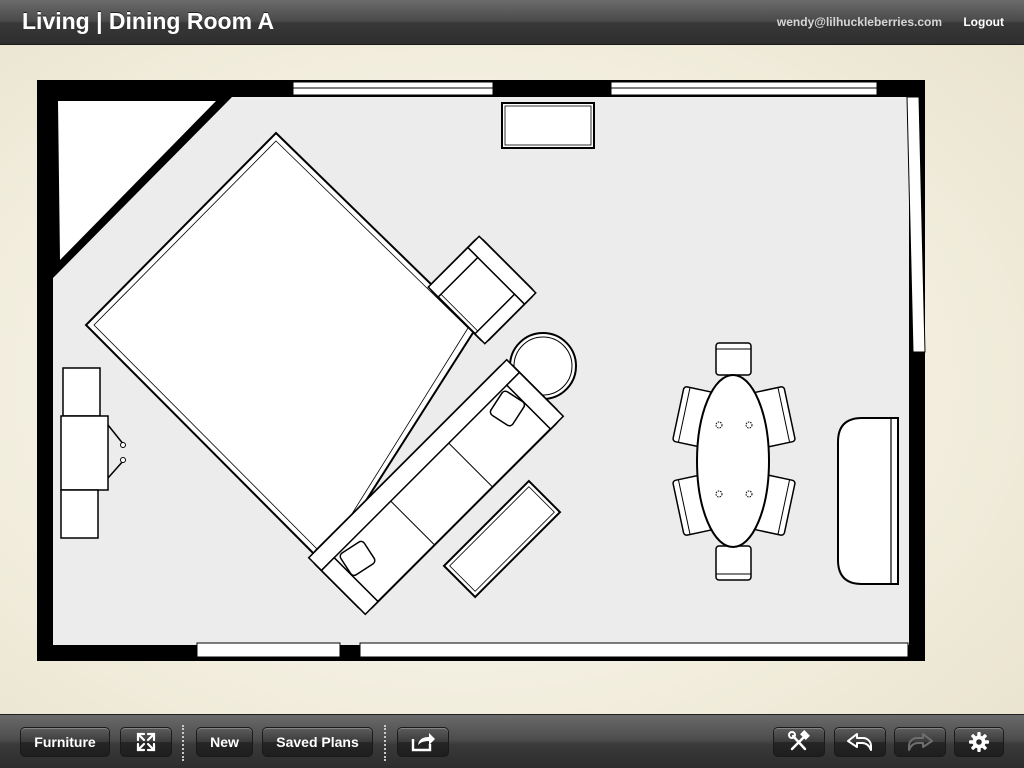  What do you see at coordinates (868, 501) in the screenshot?
I see `bench-sofa` at bounding box center [868, 501].